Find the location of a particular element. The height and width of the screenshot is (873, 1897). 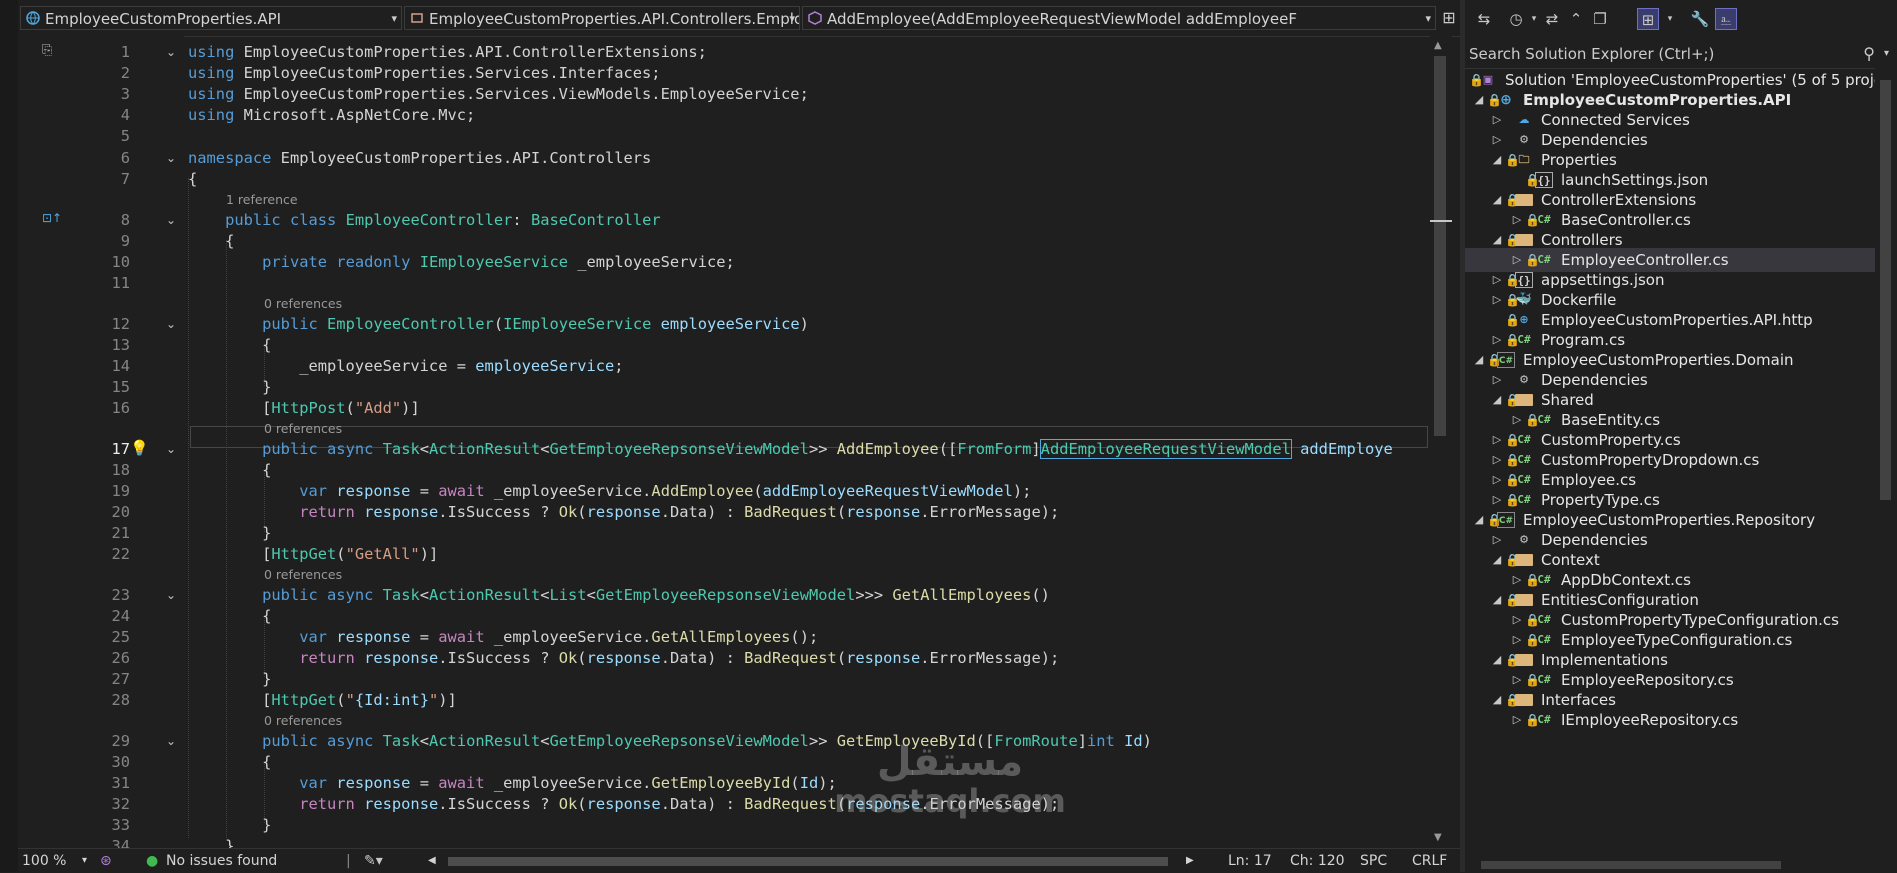

line-number: 18 is located at coordinates (120, 470).